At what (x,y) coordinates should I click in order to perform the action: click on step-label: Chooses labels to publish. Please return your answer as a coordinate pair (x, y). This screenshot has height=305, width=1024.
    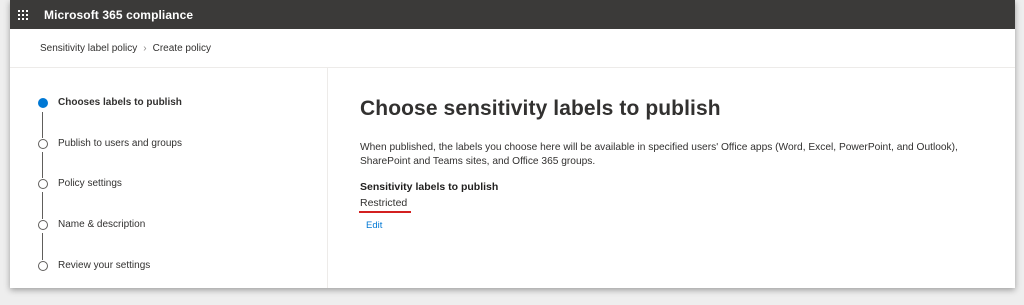
    Looking at the image, I should click on (120, 102).